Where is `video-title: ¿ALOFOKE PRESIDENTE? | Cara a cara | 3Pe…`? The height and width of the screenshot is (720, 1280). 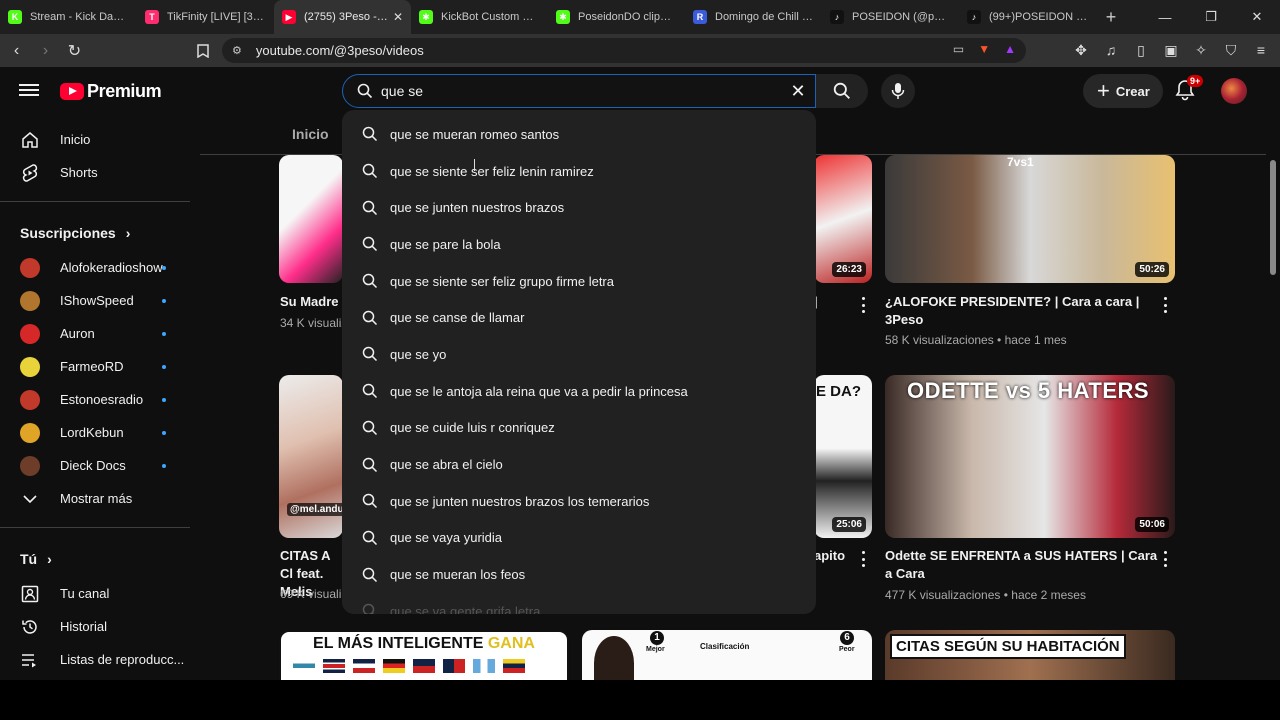
video-title: ¿ALOFOKE PRESIDENTE? | Cara a cara | 3Pe… is located at coordinates (1017, 311).